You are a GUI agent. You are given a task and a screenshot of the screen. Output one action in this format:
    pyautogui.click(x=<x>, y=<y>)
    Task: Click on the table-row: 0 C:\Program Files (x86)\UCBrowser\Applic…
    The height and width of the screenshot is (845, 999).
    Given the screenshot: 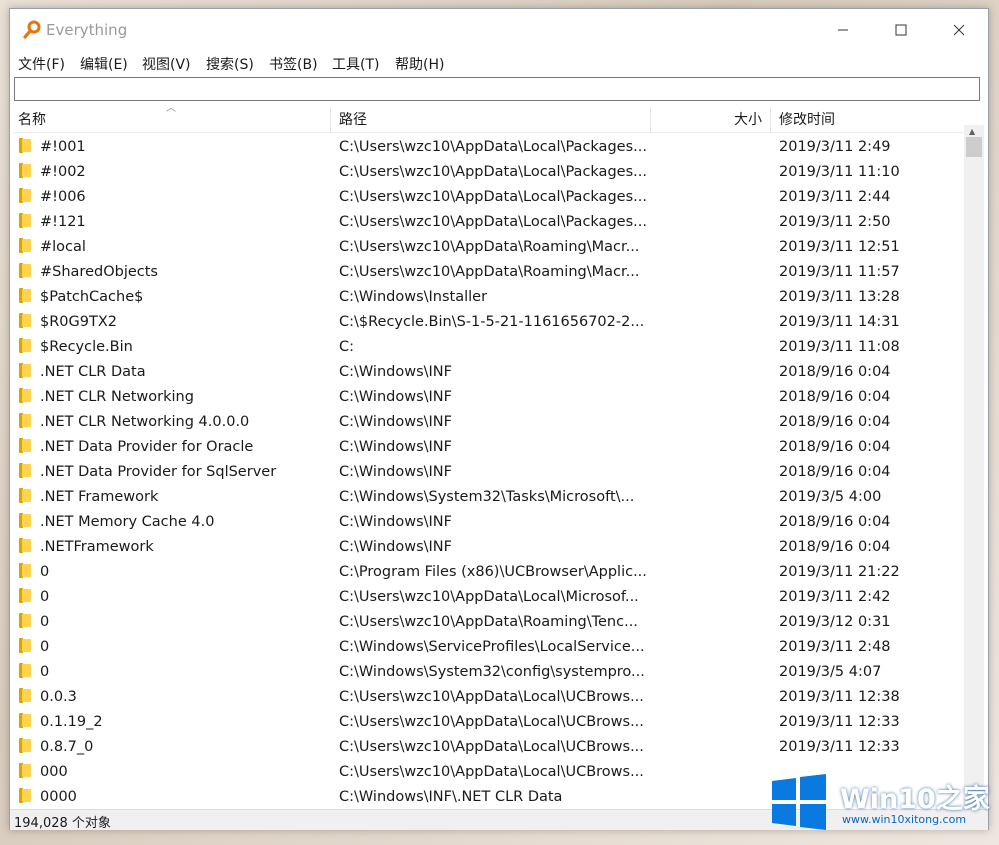 What is the action you would take?
    pyautogui.click(x=488, y=572)
    